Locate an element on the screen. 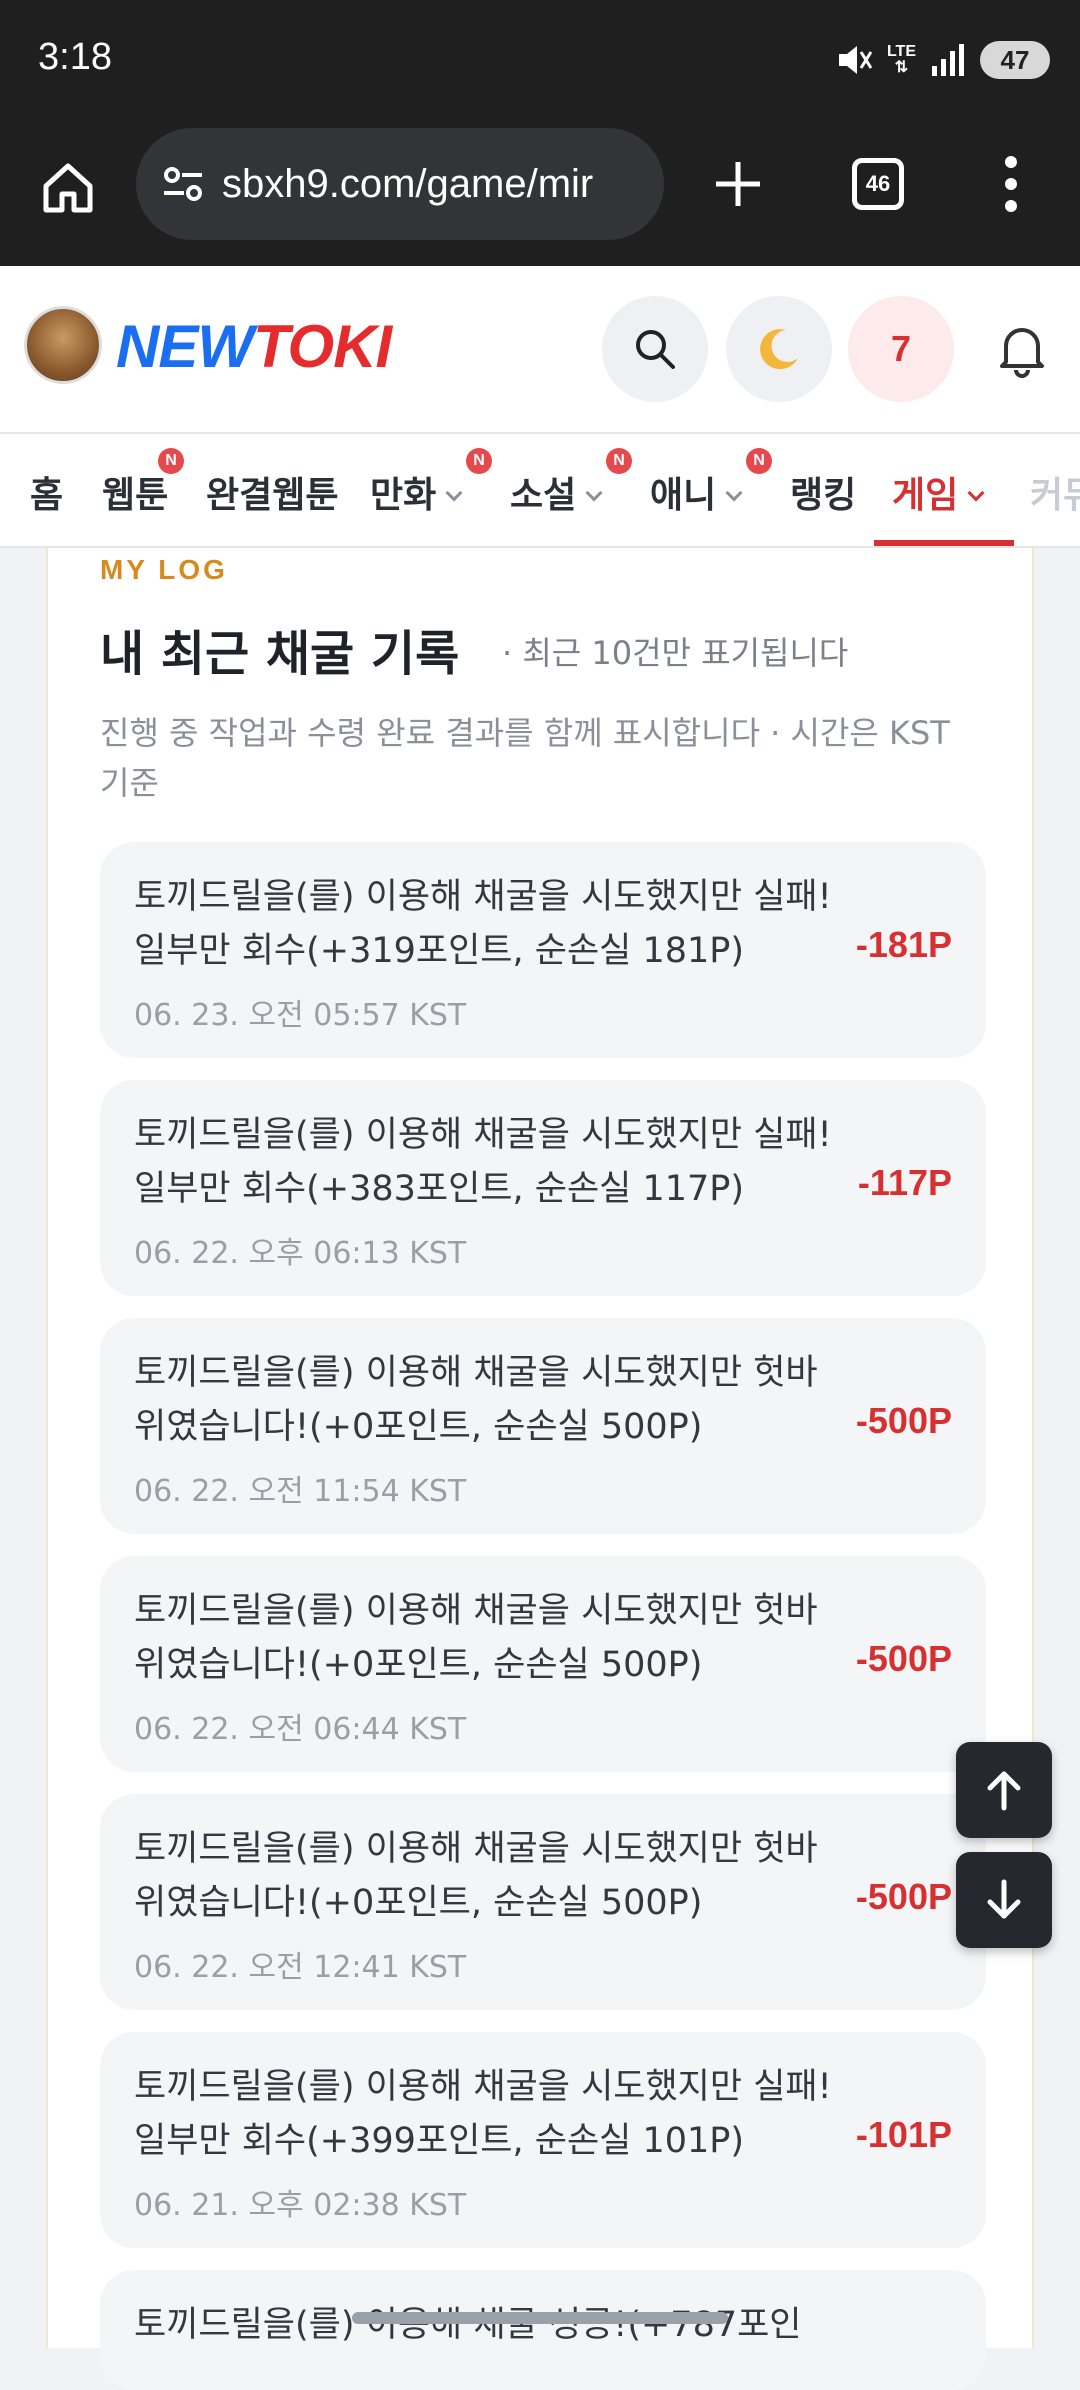  log-entry-text: 토끼드릴을(를) 이용해 채굴 성공!(+787포인 is located at coordinates (468, 2325).